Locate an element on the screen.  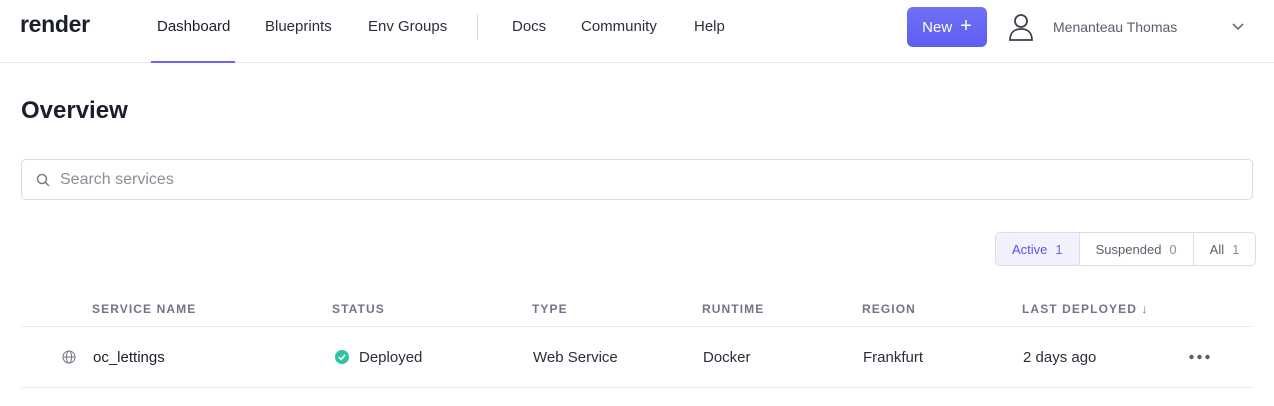
service-filter-group: Active 1 Suspended 0 All 1 is located at coordinates (1126, 249).